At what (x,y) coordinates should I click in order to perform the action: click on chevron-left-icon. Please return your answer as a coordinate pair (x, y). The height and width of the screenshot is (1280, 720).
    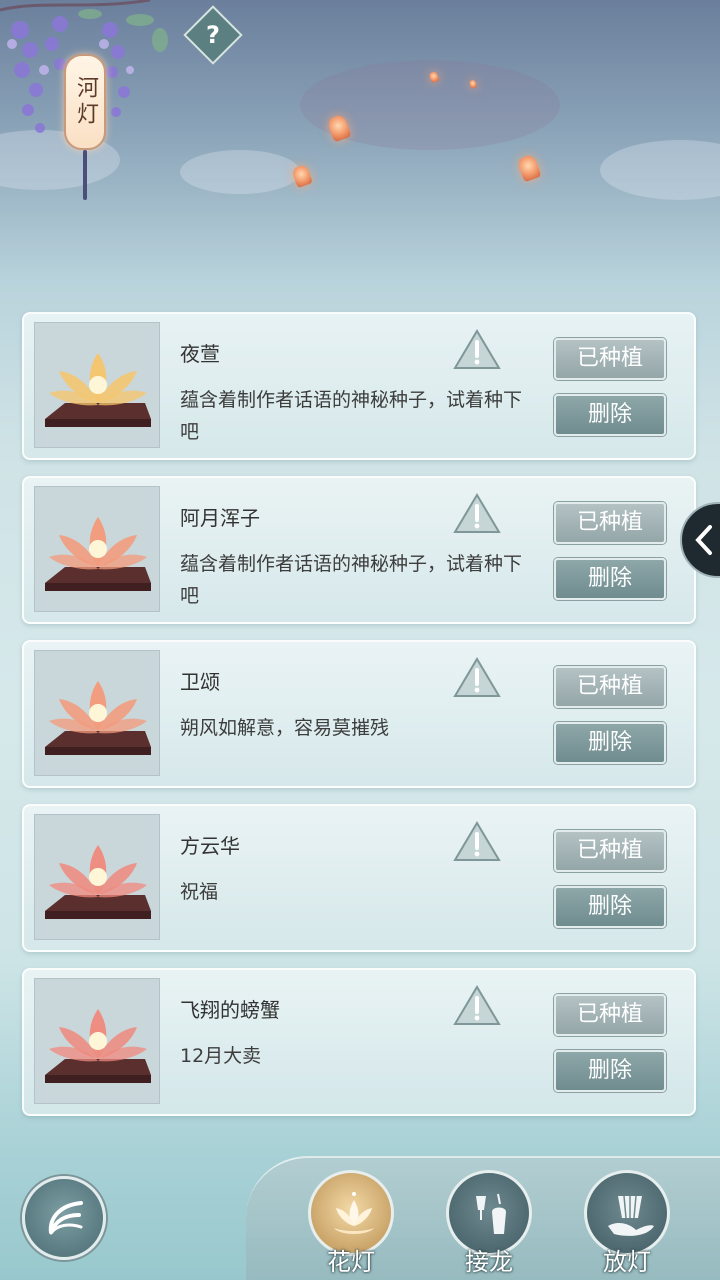
    Looking at the image, I should click on (703, 540).